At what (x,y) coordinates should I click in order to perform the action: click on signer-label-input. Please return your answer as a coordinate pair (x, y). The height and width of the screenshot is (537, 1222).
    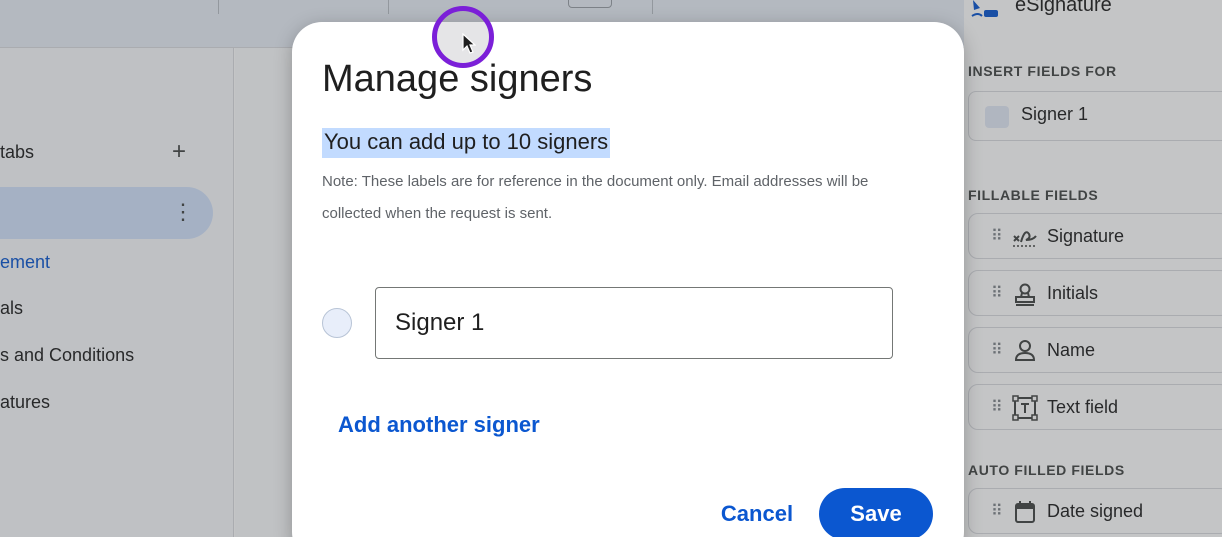
    Looking at the image, I should click on (634, 323).